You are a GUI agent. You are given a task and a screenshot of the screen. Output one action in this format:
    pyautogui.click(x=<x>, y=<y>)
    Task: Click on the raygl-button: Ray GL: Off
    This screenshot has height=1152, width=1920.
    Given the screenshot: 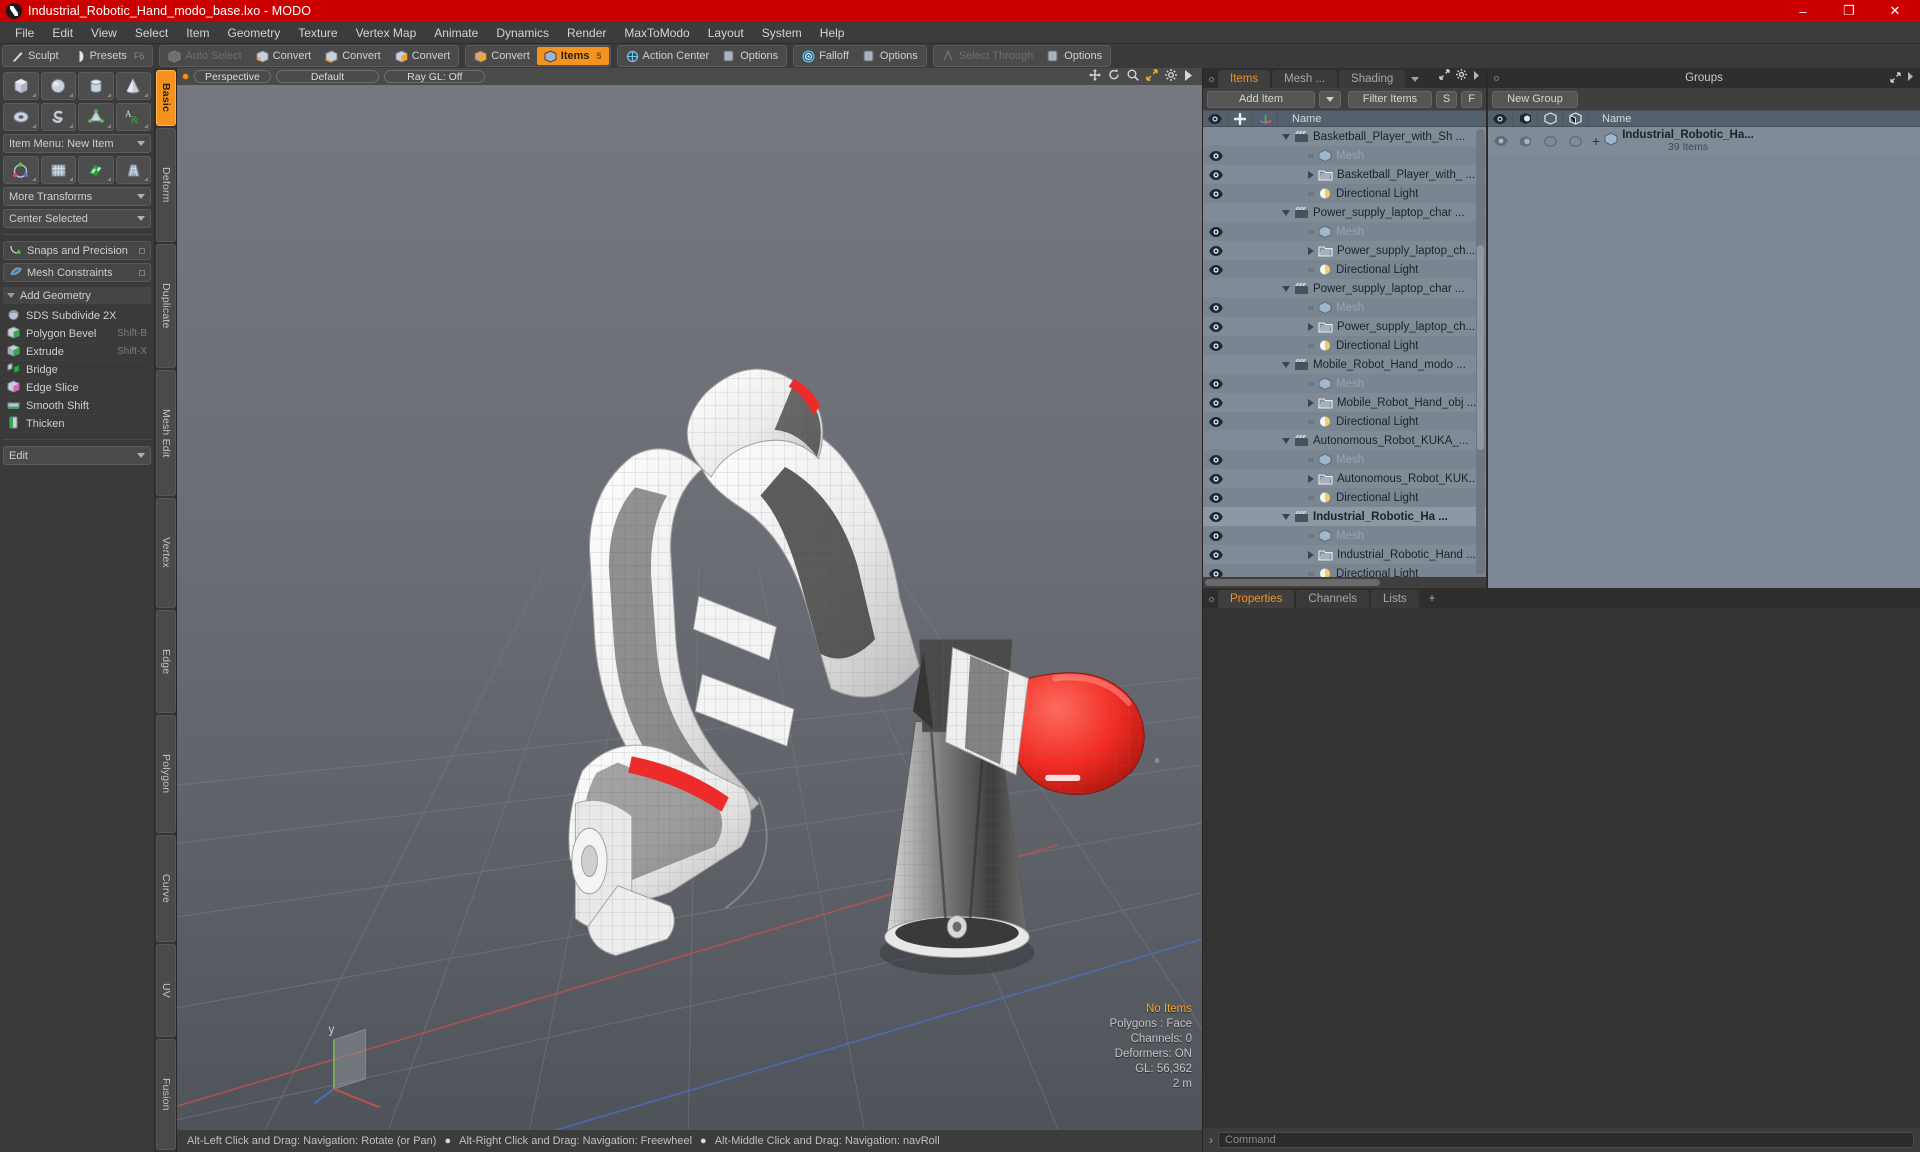 What is the action you would take?
    pyautogui.click(x=435, y=76)
    